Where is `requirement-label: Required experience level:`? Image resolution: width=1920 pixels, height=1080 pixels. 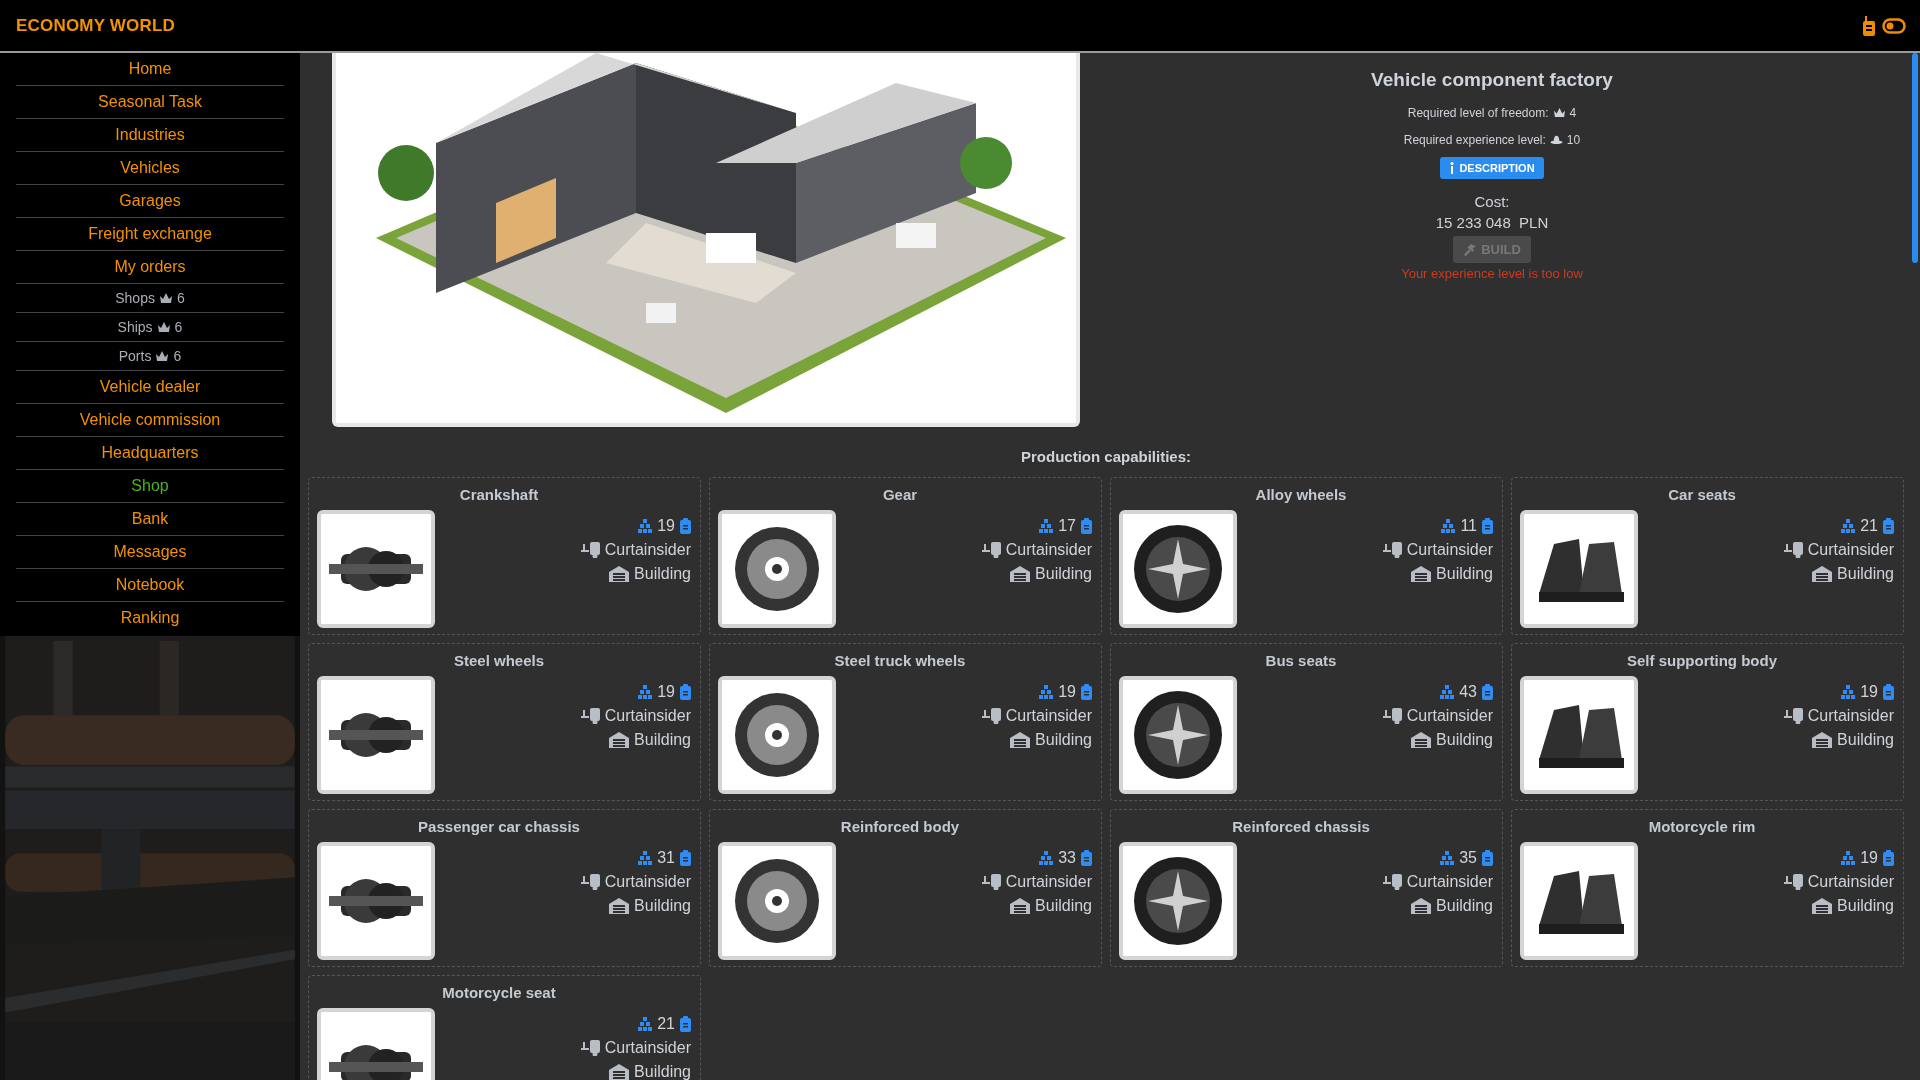 requirement-label: Required experience level: is located at coordinates (1474, 139).